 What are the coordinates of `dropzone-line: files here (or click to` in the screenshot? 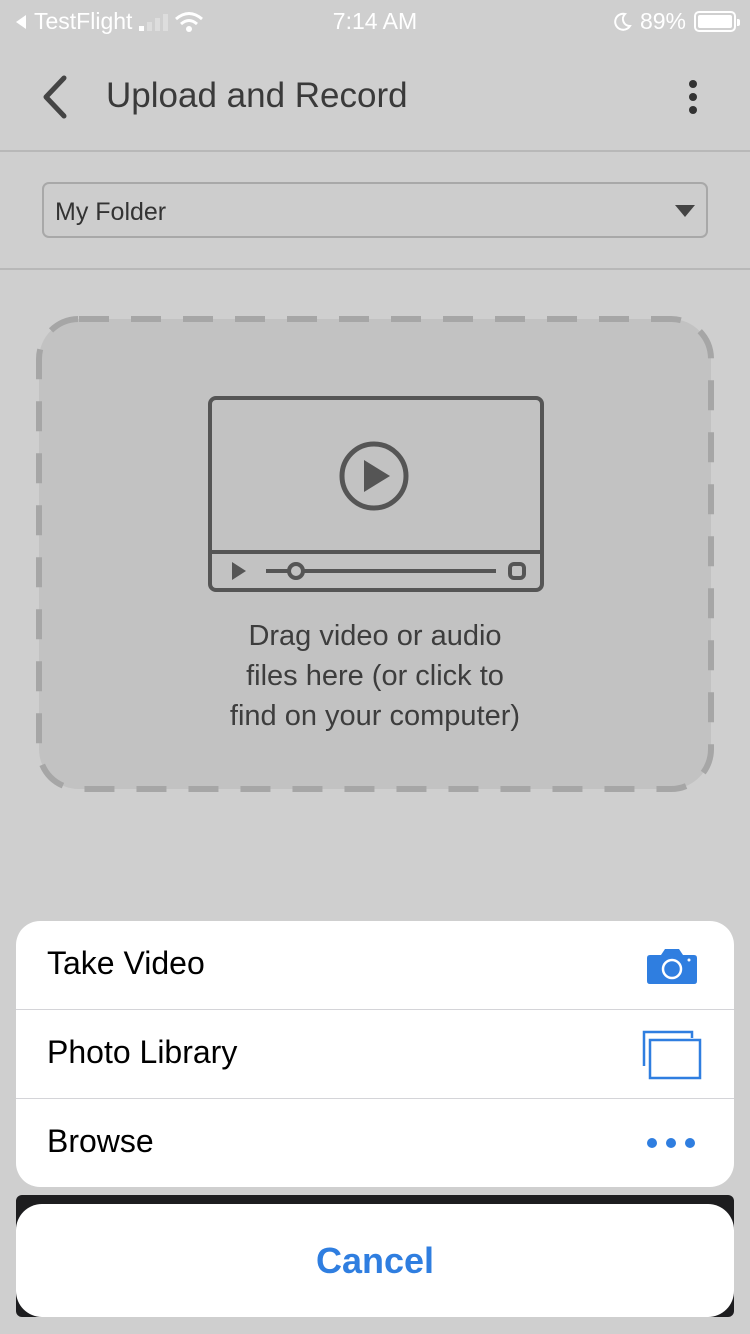 It's located at (375, 676).